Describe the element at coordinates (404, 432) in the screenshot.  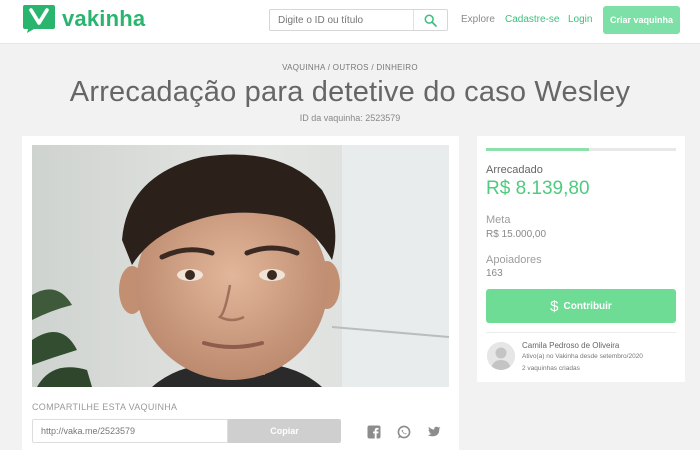
I see `whatsapp-icon` at that location.